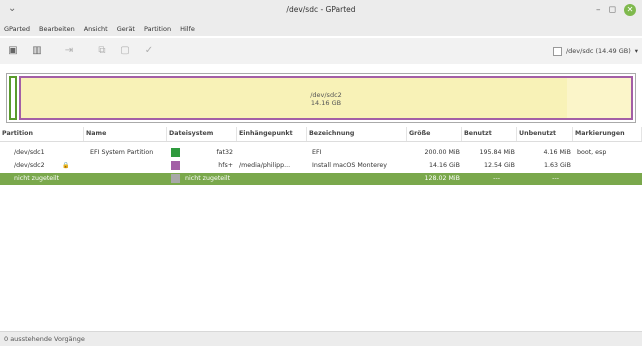 The width and height of the screenshot is (642, 347). What do you see at coordinates (272, 134) in the screenshot?
I see `header-mountpoint: Einhängepunkt` at bounding box center [272, 134].